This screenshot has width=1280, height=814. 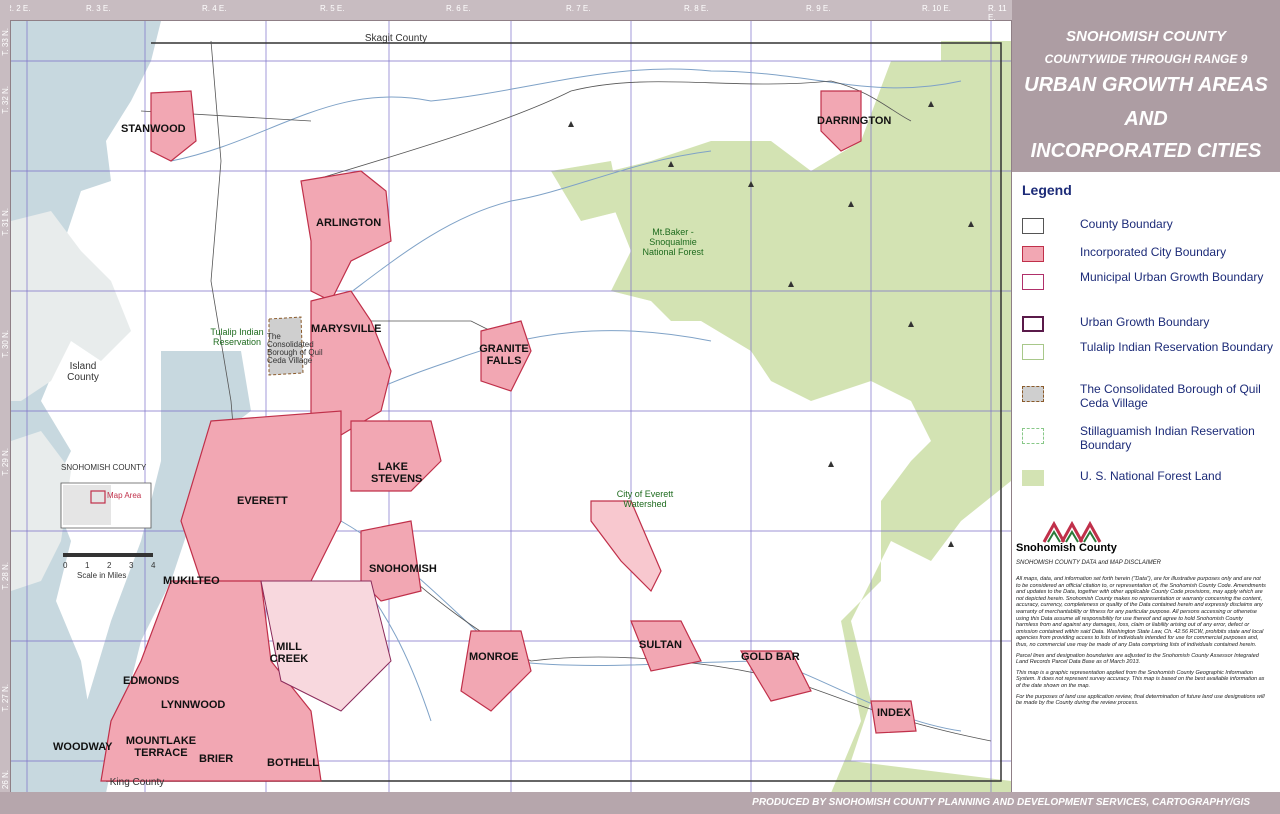 What do you see at coordinates (348, 223) in the screenshot?
I see `city-arlington: ARLINGTON` at bounding box center [348, 223].